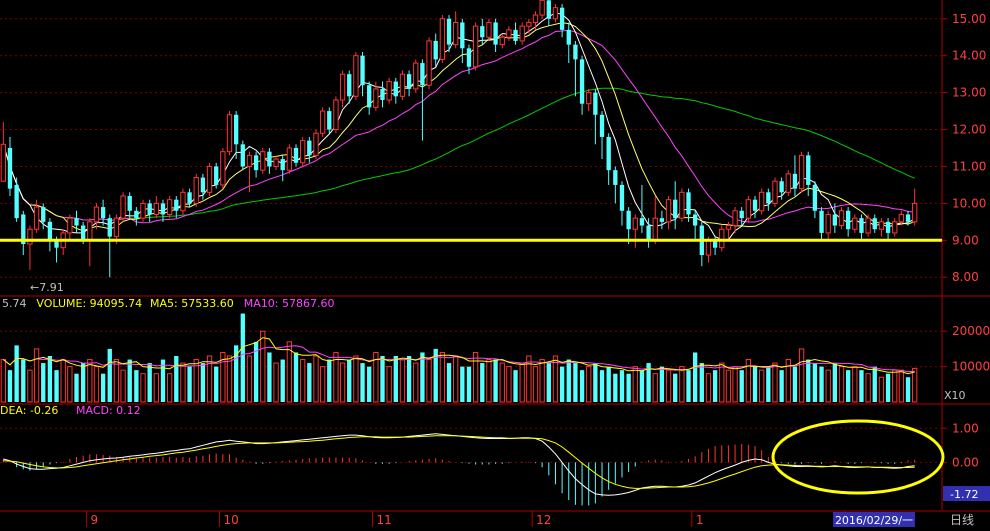 This screenshot has width=990, height=531. I want to click on volume-legend-item: VOLUME: 94095.74, so click(89, 303).